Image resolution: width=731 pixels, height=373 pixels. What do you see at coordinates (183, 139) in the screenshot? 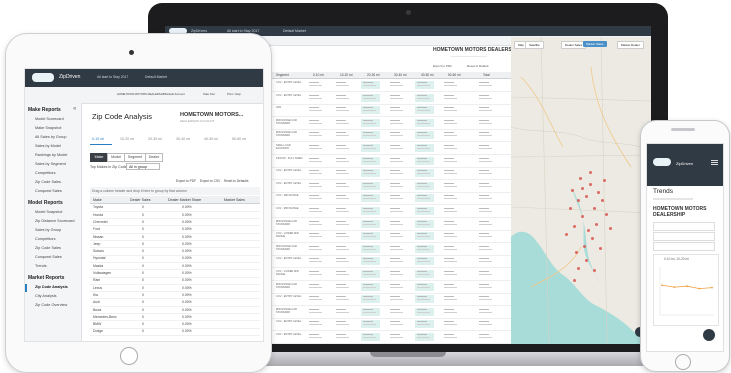
I see `distance-tab: 30-40 mi` at bounding box center [183, 139].